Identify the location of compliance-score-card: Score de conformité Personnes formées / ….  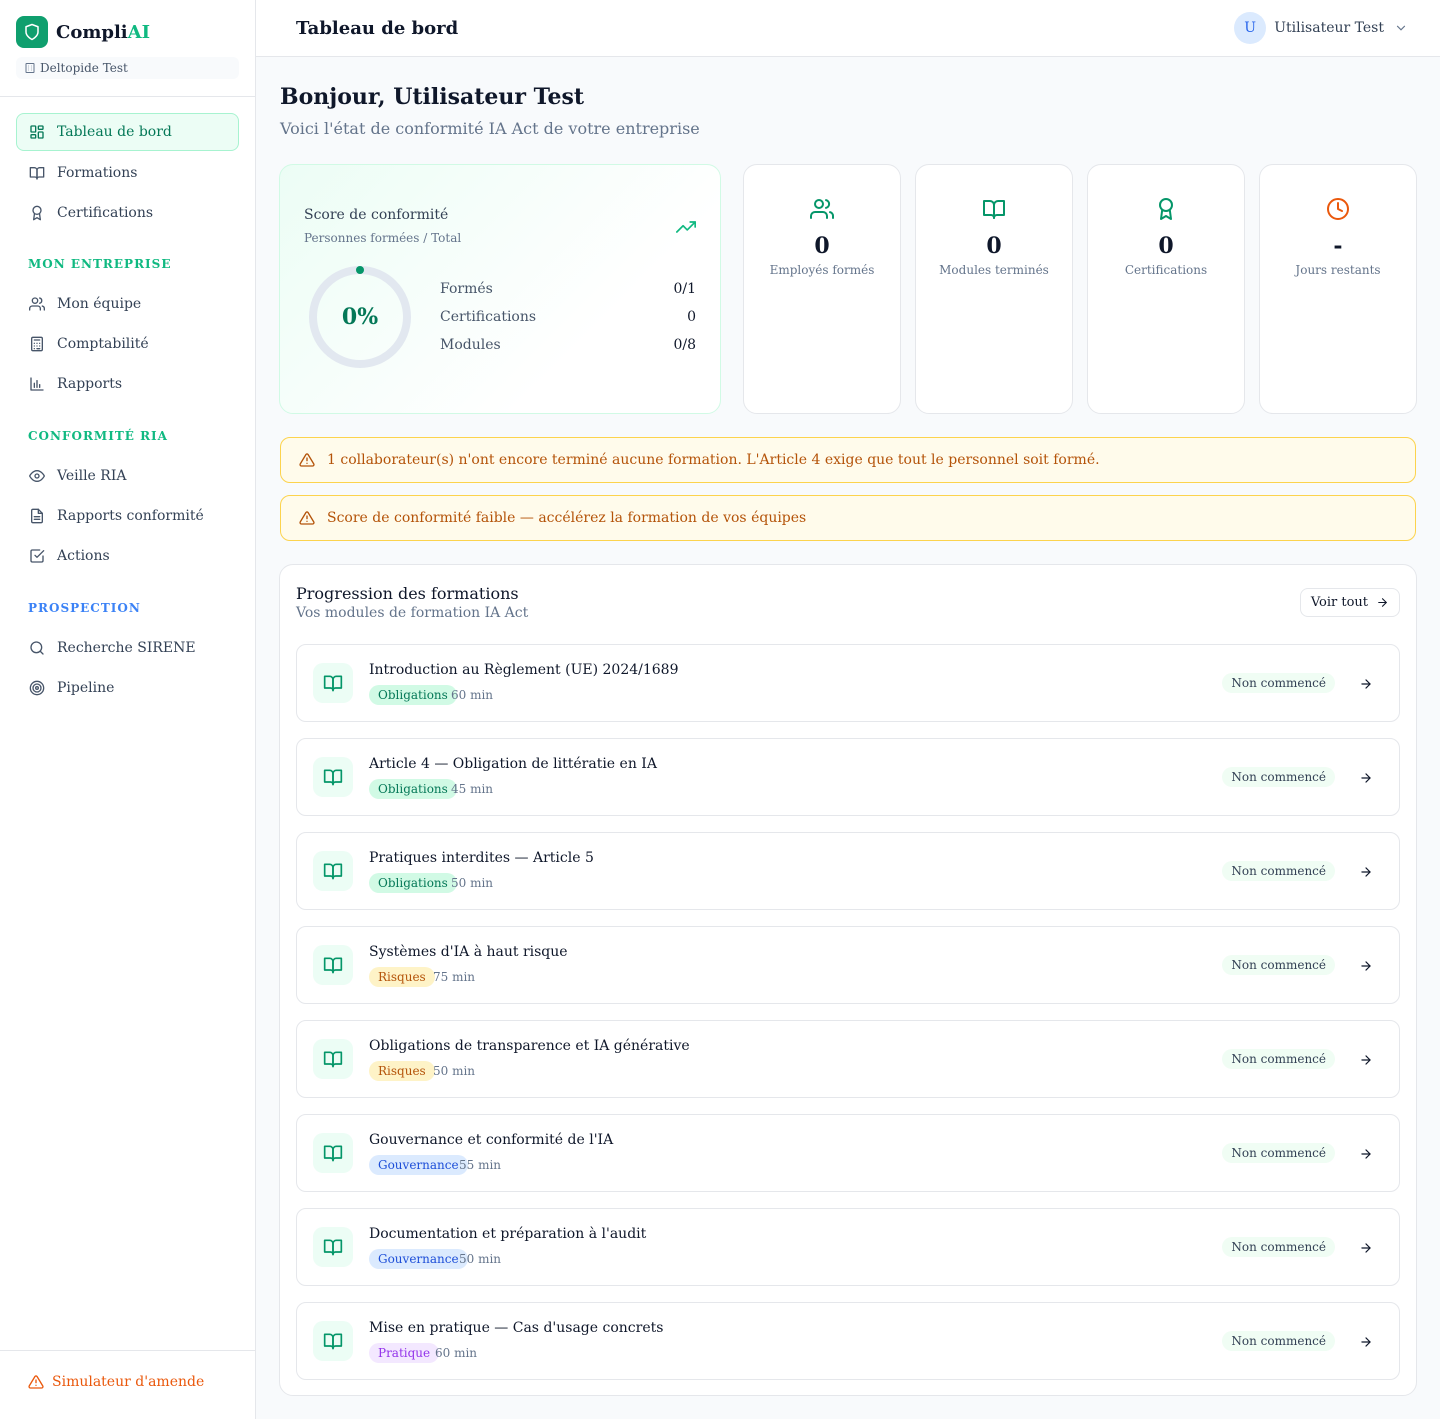
(500, 289).